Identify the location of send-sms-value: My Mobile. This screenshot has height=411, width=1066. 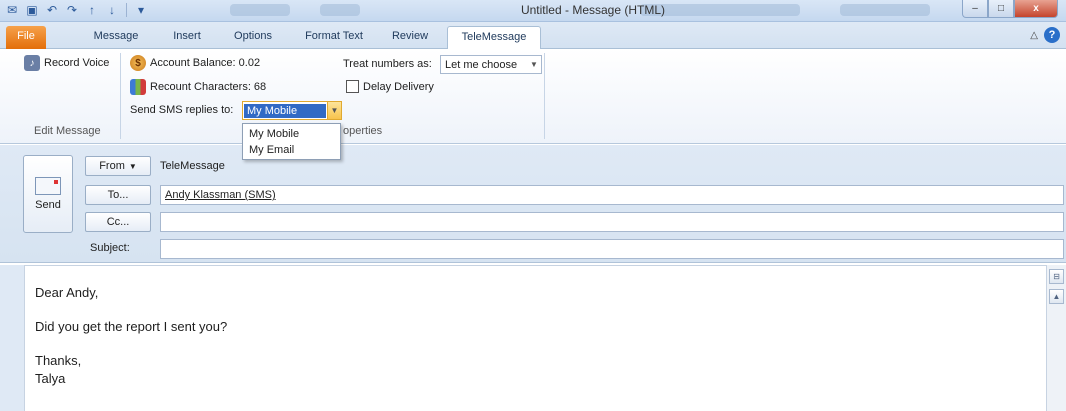
(285, 110).